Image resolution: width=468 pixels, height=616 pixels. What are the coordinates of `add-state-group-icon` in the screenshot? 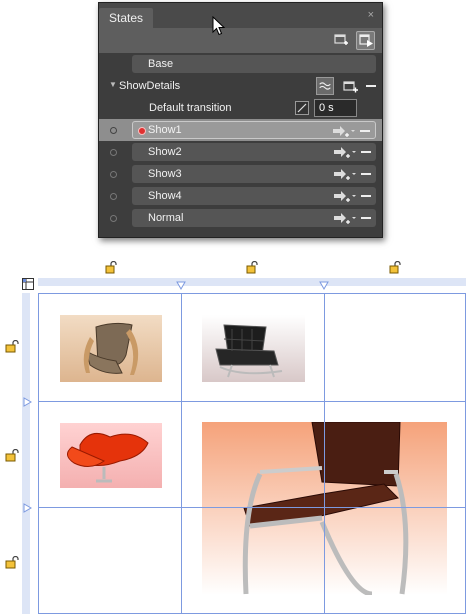 It's located at (341, 39).